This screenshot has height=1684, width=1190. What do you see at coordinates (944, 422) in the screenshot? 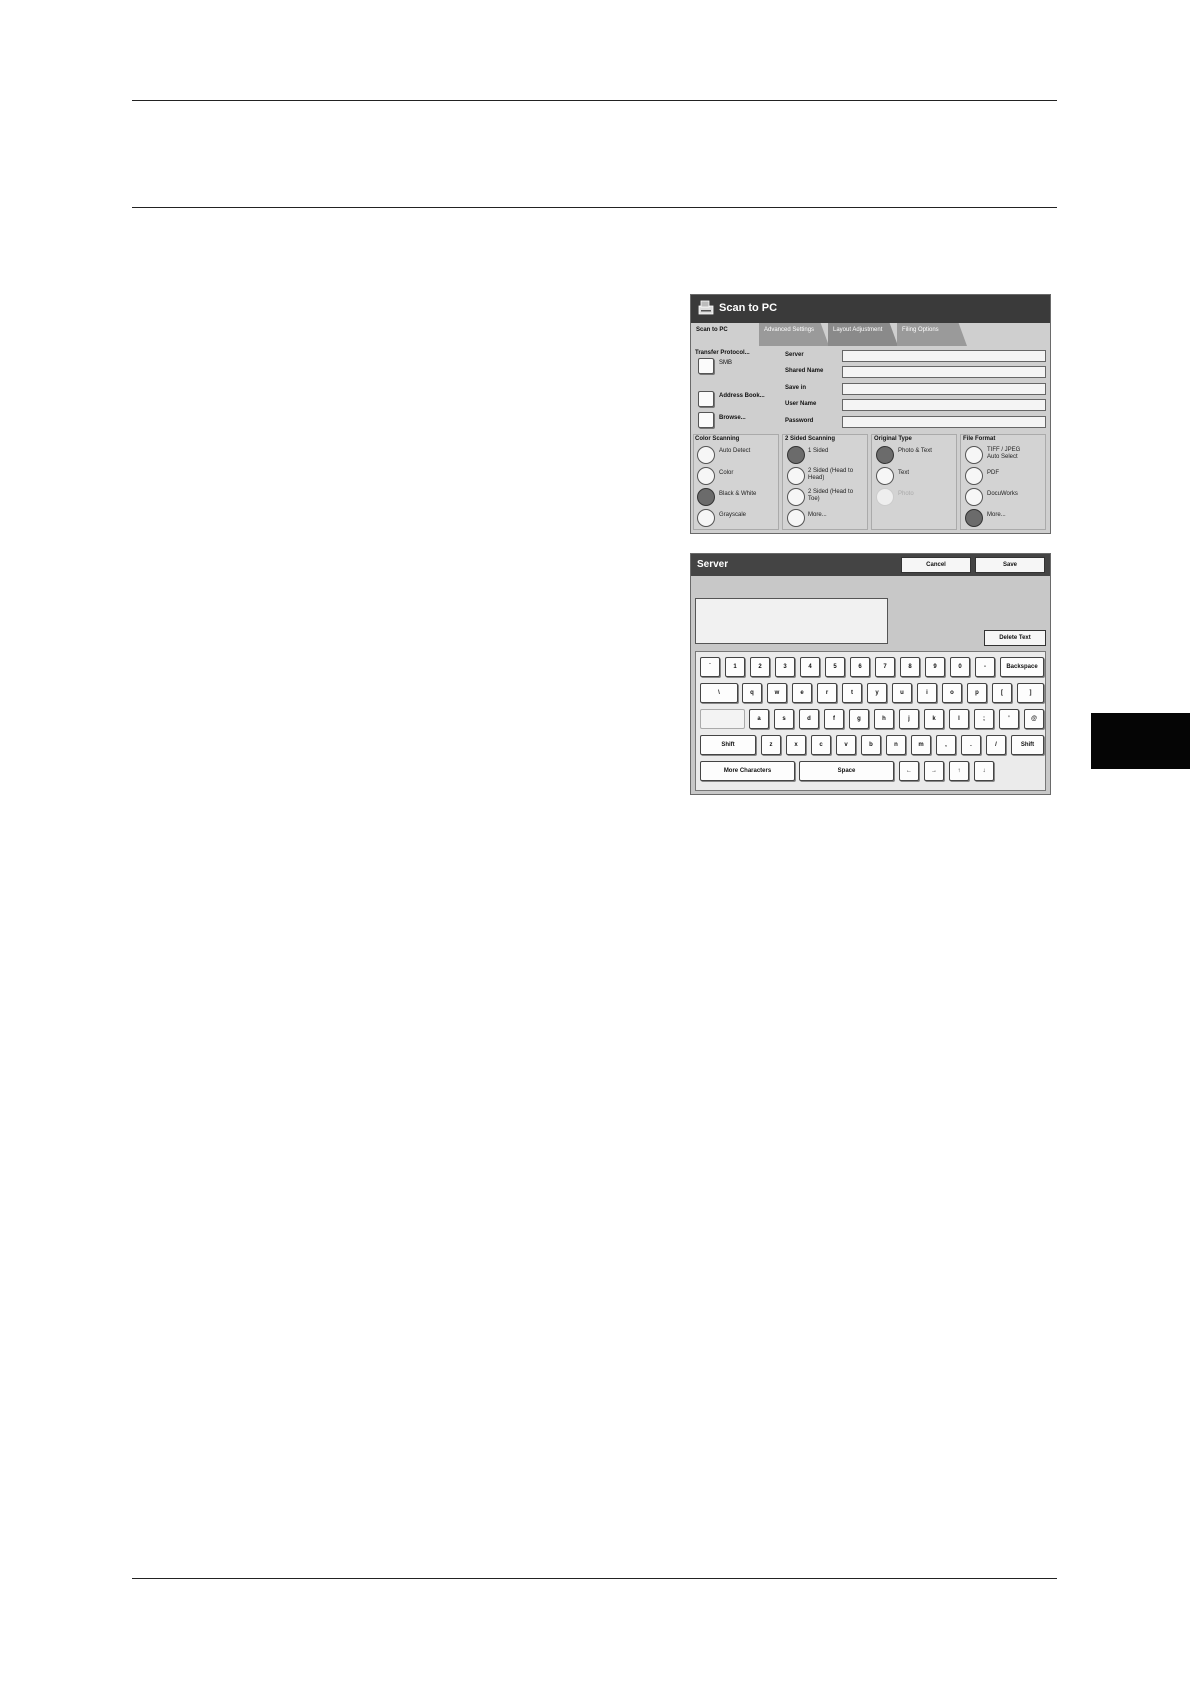
I see `password-field` at bounding box center [944, 422].